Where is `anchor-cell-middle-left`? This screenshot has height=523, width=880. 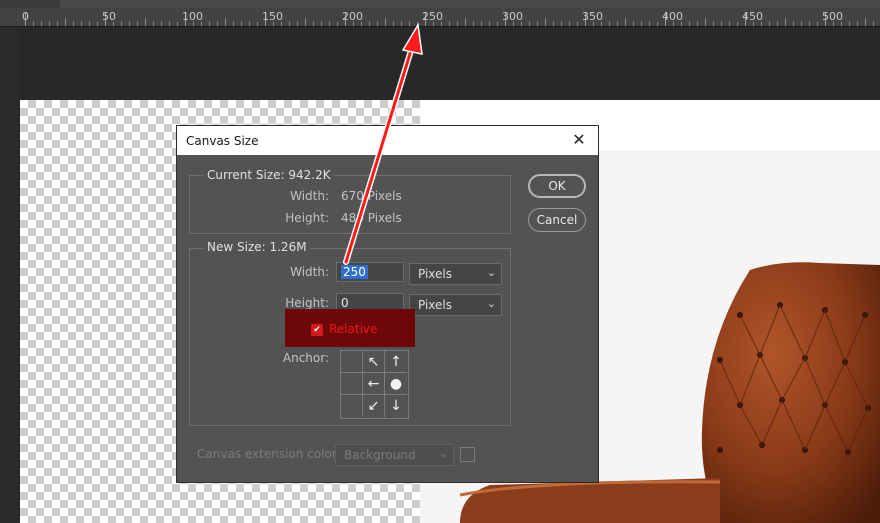
anchor-cell-middle-left is located at coordinates (352, 384).